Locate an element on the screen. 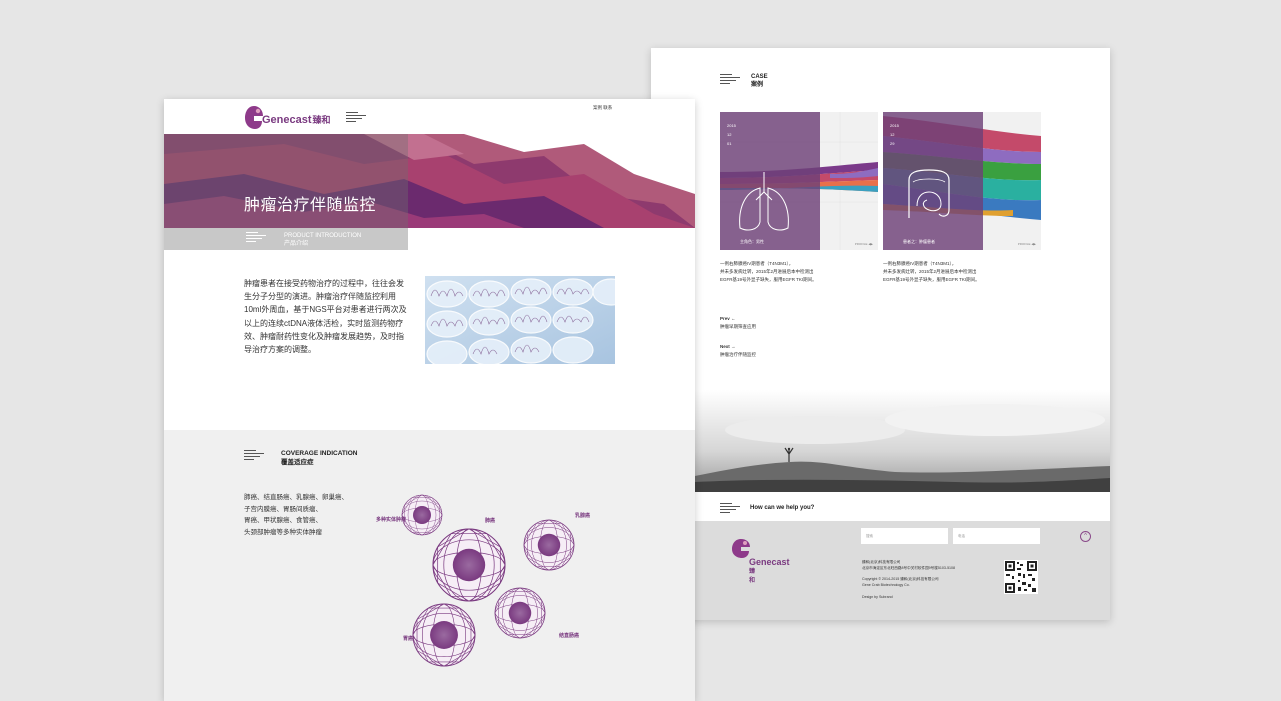 The width and height of the screenshot is (1281, 701). footer-logo: Genecast 臻和 is located at coordinates (760, 560).